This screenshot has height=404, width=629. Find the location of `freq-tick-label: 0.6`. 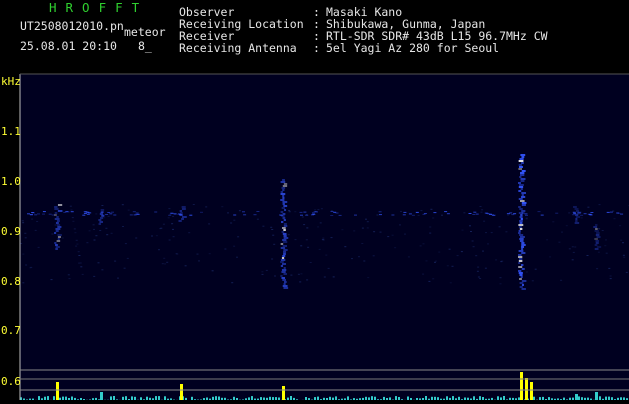

freq-tick-label: 0.6 is located at coordinates (11, 381).